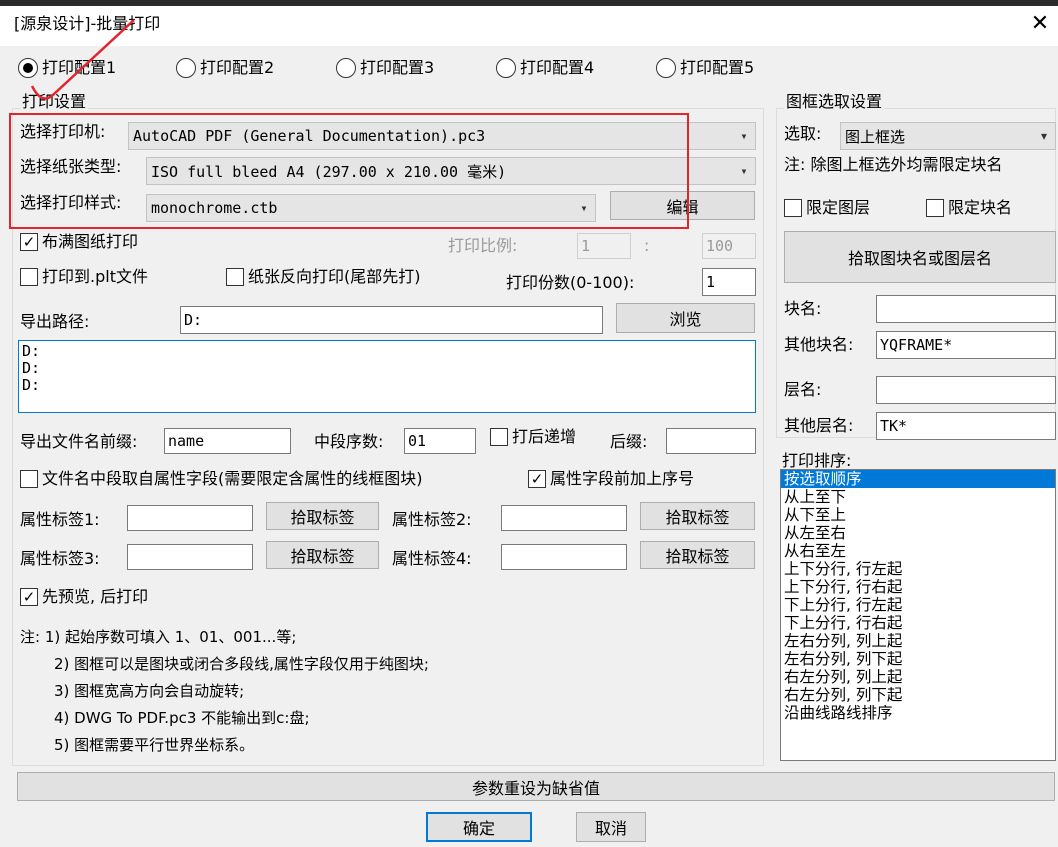  Describe the element at coordinates (980, 207) in the screenshot. I see `limit-block-label: 限定块名` at that location.